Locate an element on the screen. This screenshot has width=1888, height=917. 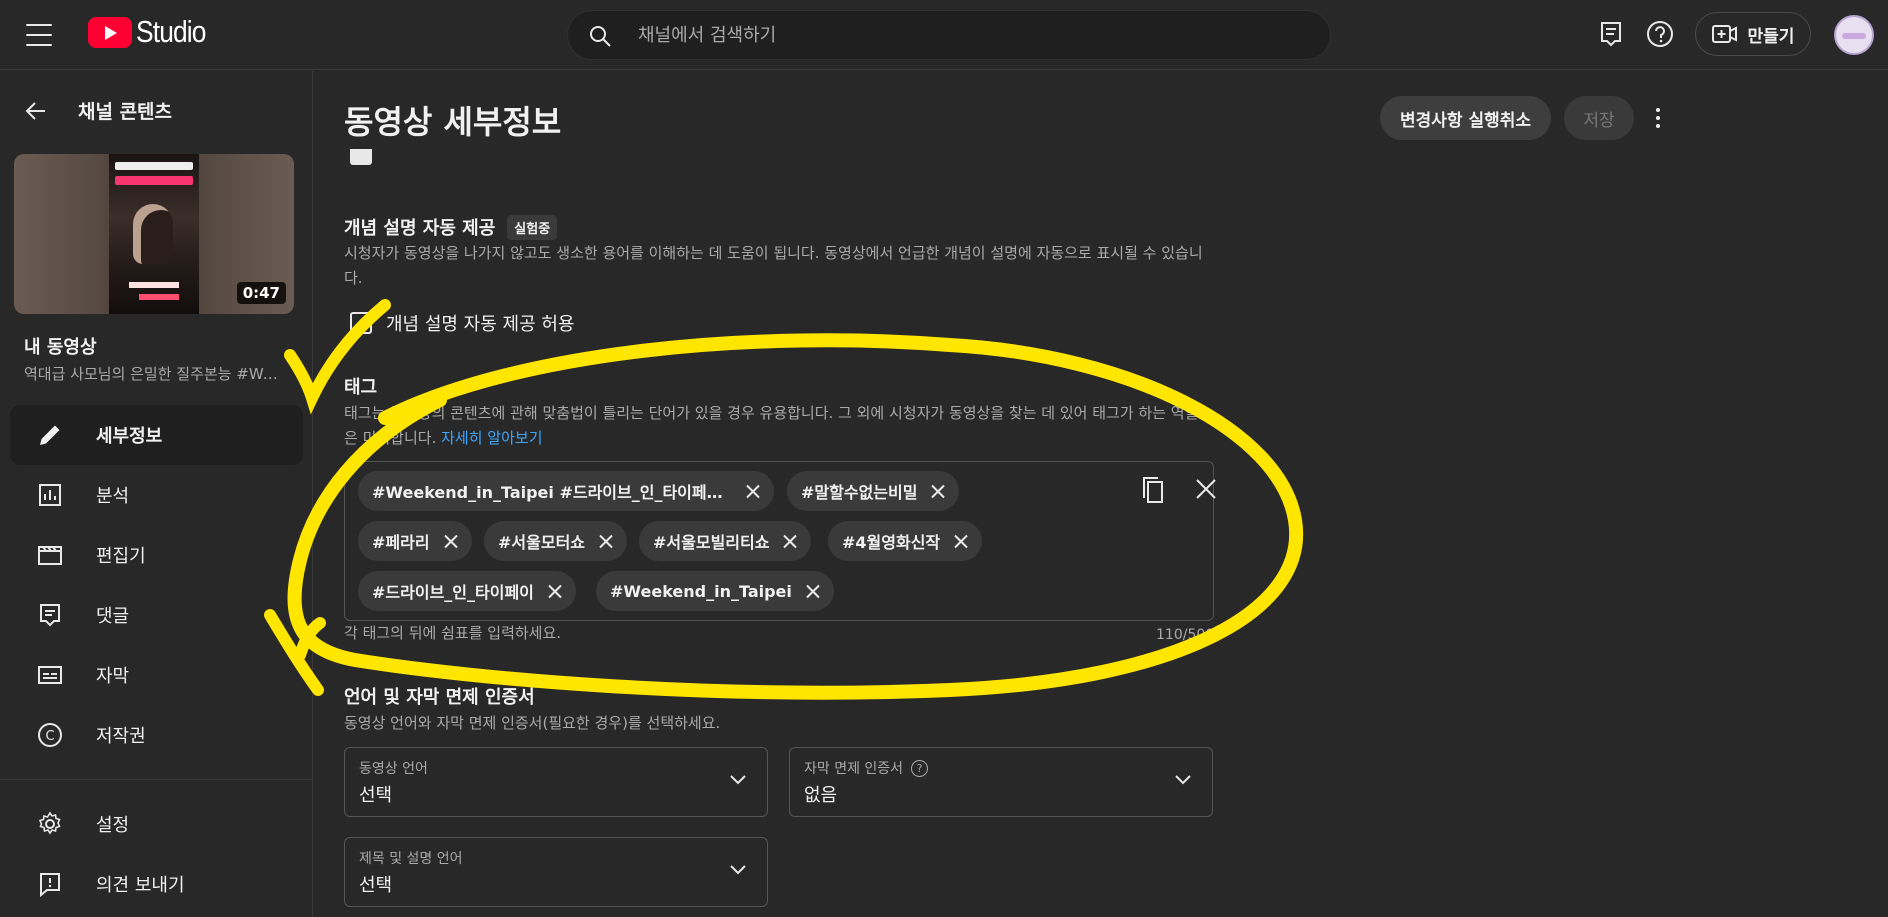
tag-chip: #말할수없는비밀 is located at coordinates (873, 491).